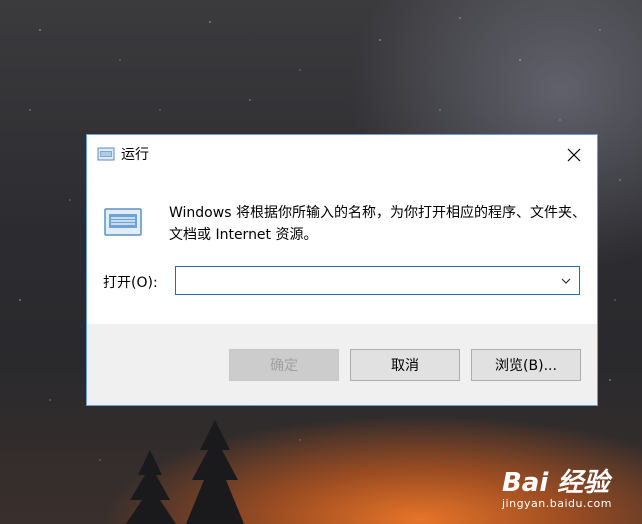  I want to click on open-input, so click(367, 280).